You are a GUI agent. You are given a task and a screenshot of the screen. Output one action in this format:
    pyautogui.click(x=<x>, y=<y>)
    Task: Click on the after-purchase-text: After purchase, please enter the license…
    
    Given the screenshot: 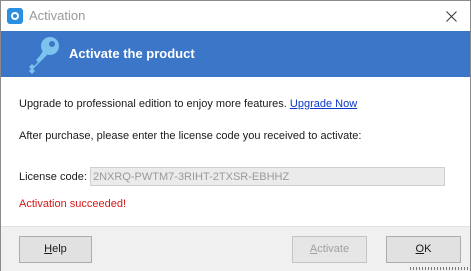 What is the action you would take?
    pyautogui.click(x=190, y=136)
    